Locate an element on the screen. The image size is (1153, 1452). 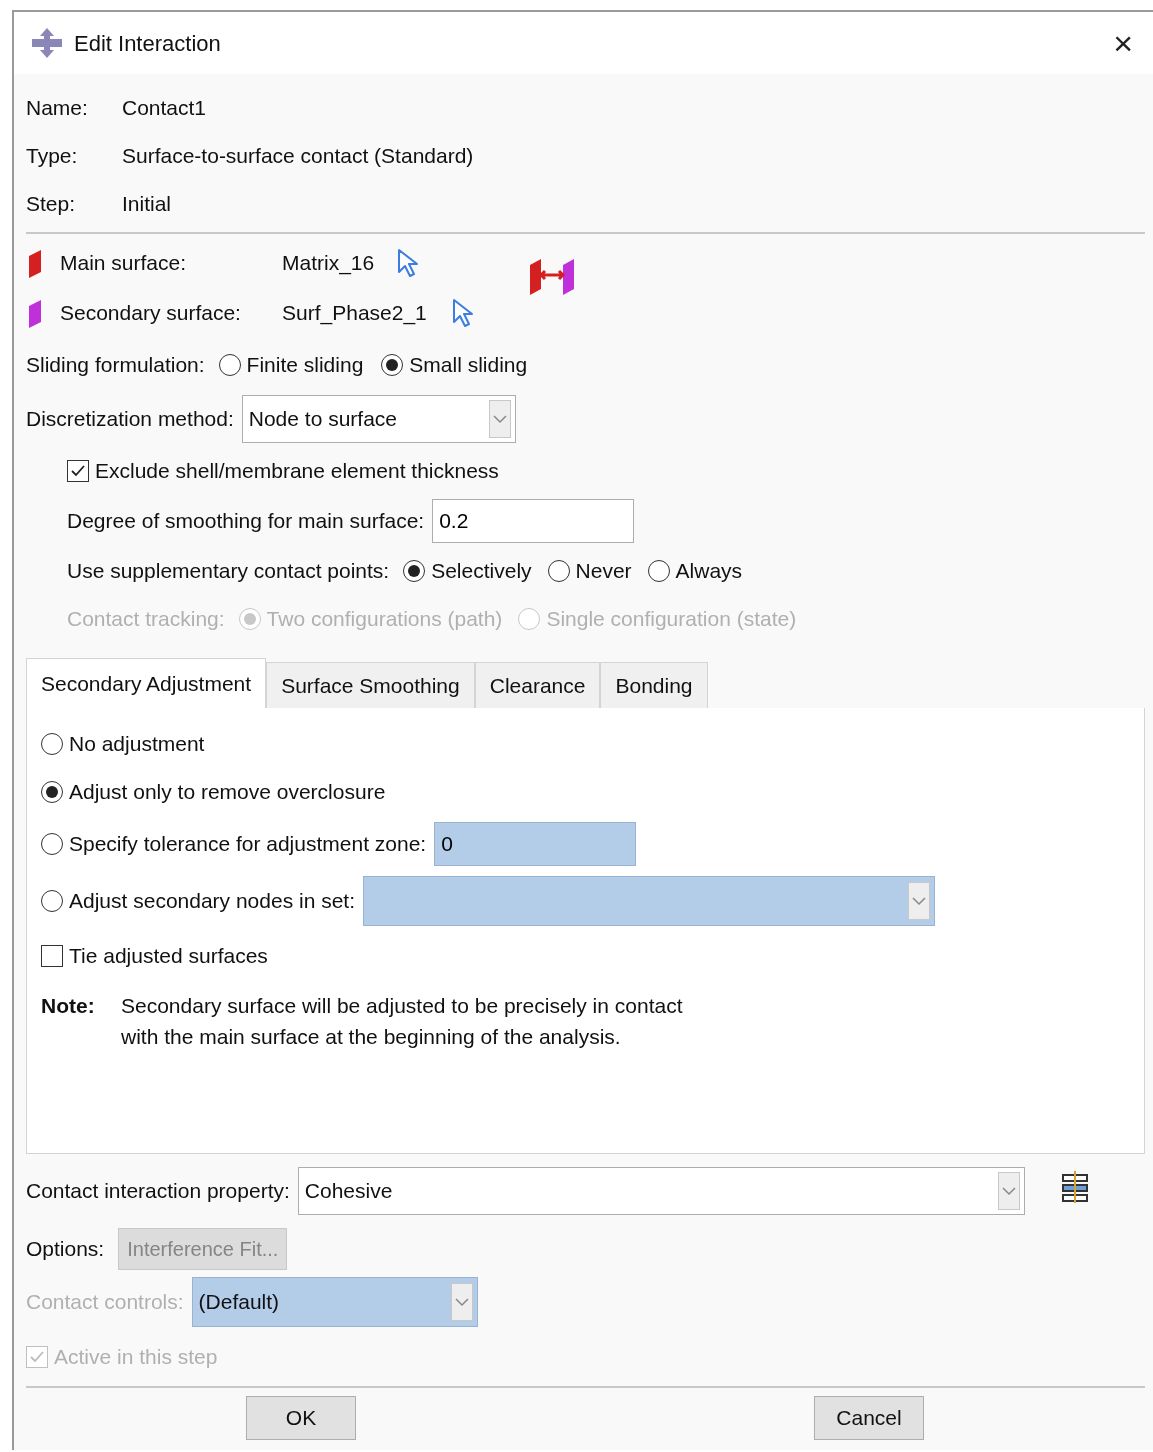
field-label: Options: is located at coordinates (65, 1249).